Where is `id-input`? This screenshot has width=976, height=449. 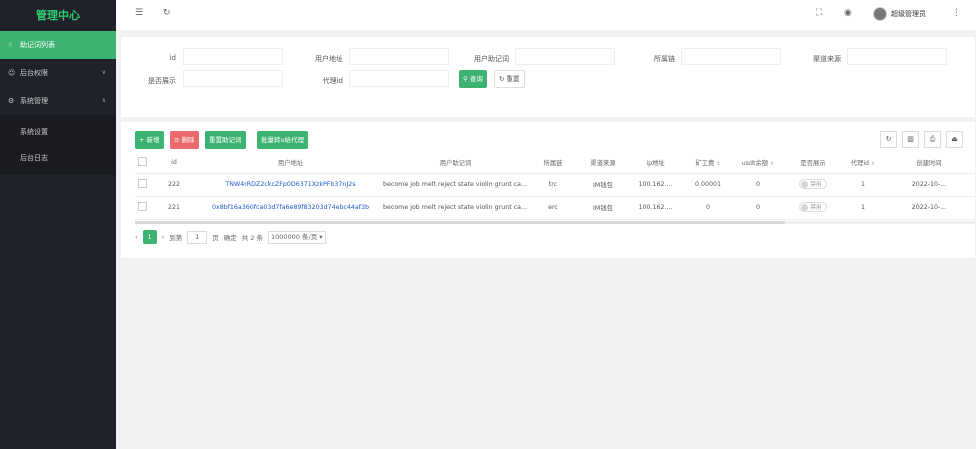 id-input is located at coordinates (233, 56).